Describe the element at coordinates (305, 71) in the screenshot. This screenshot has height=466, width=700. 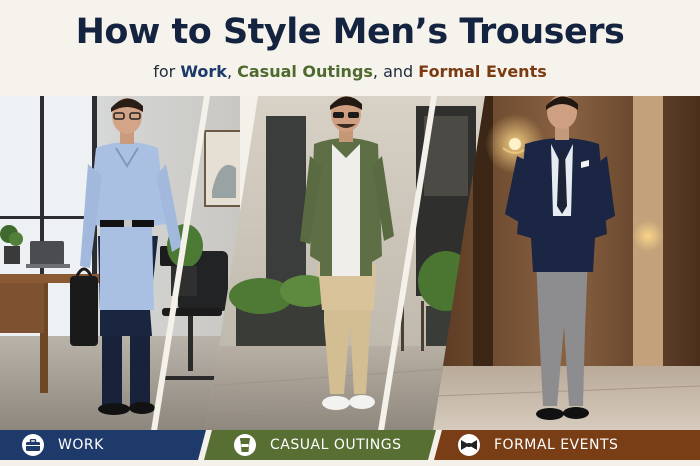
I see `subtitle-casual: Casual Outings` at that location.